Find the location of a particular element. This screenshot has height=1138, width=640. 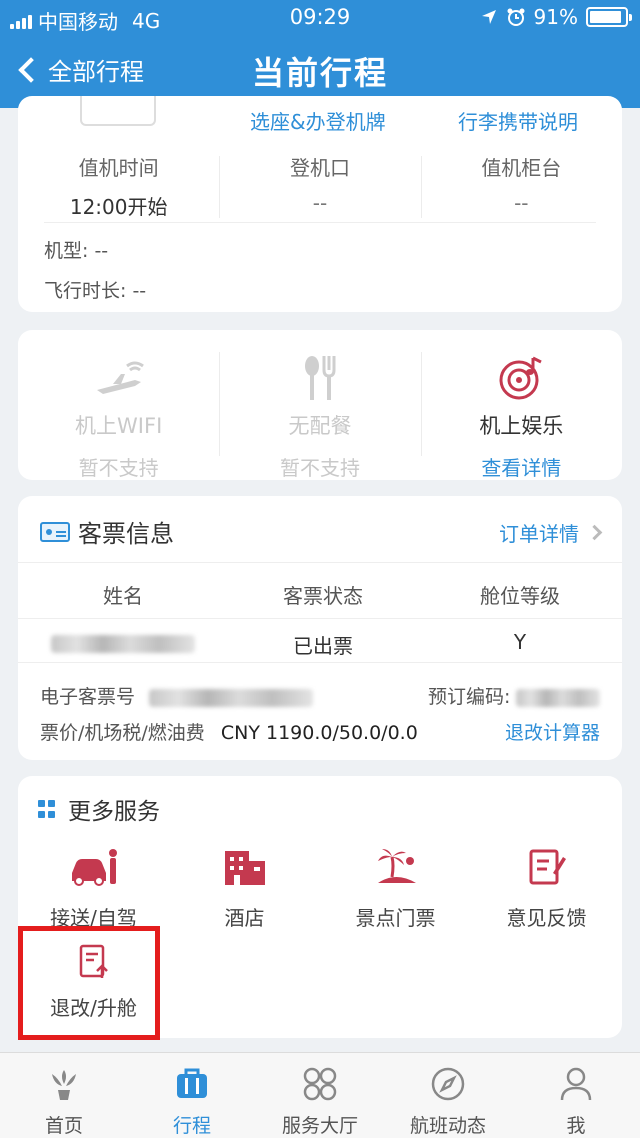

meal-feature: 无配餐 暂不支持 is located at coordinates (319, 405).